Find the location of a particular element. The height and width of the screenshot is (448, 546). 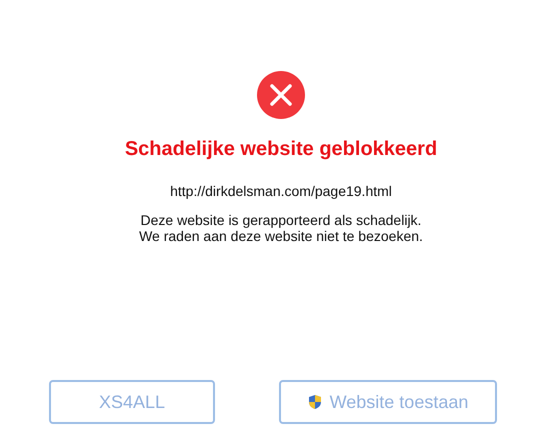

action-button: XS4ALL is located at coordinates (132, 402).